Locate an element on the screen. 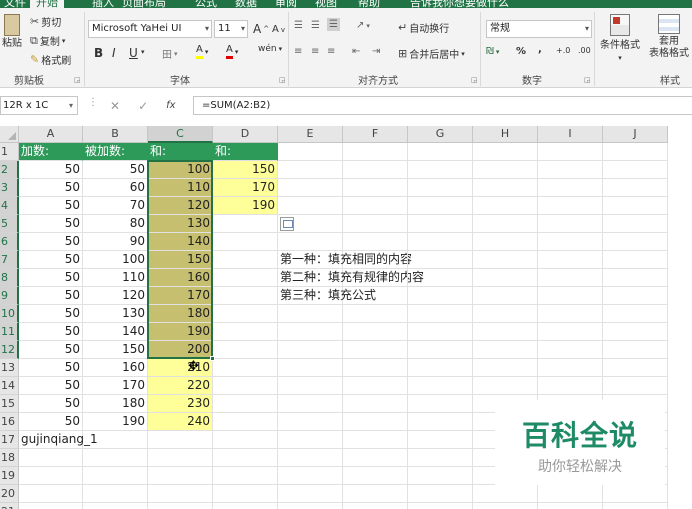 The image size is (692, 509). number-format-select: 常规 ▾ is located at coordinates (539, 29).